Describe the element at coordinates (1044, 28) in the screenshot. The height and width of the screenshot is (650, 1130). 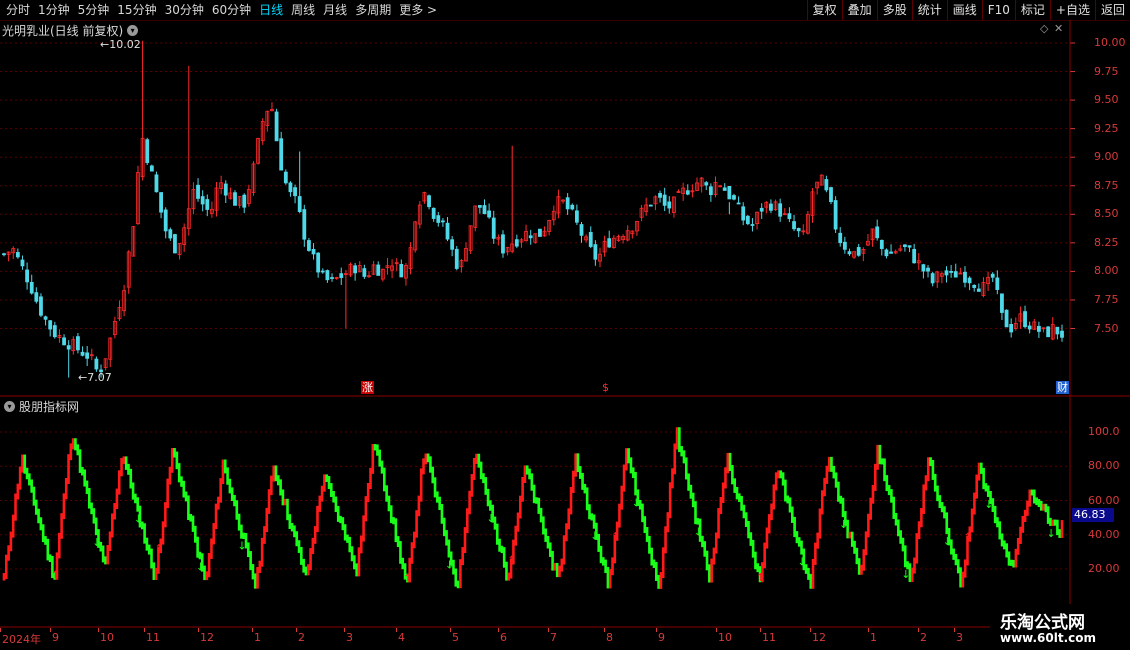
I see `diamond-icon: ◇` at that location.